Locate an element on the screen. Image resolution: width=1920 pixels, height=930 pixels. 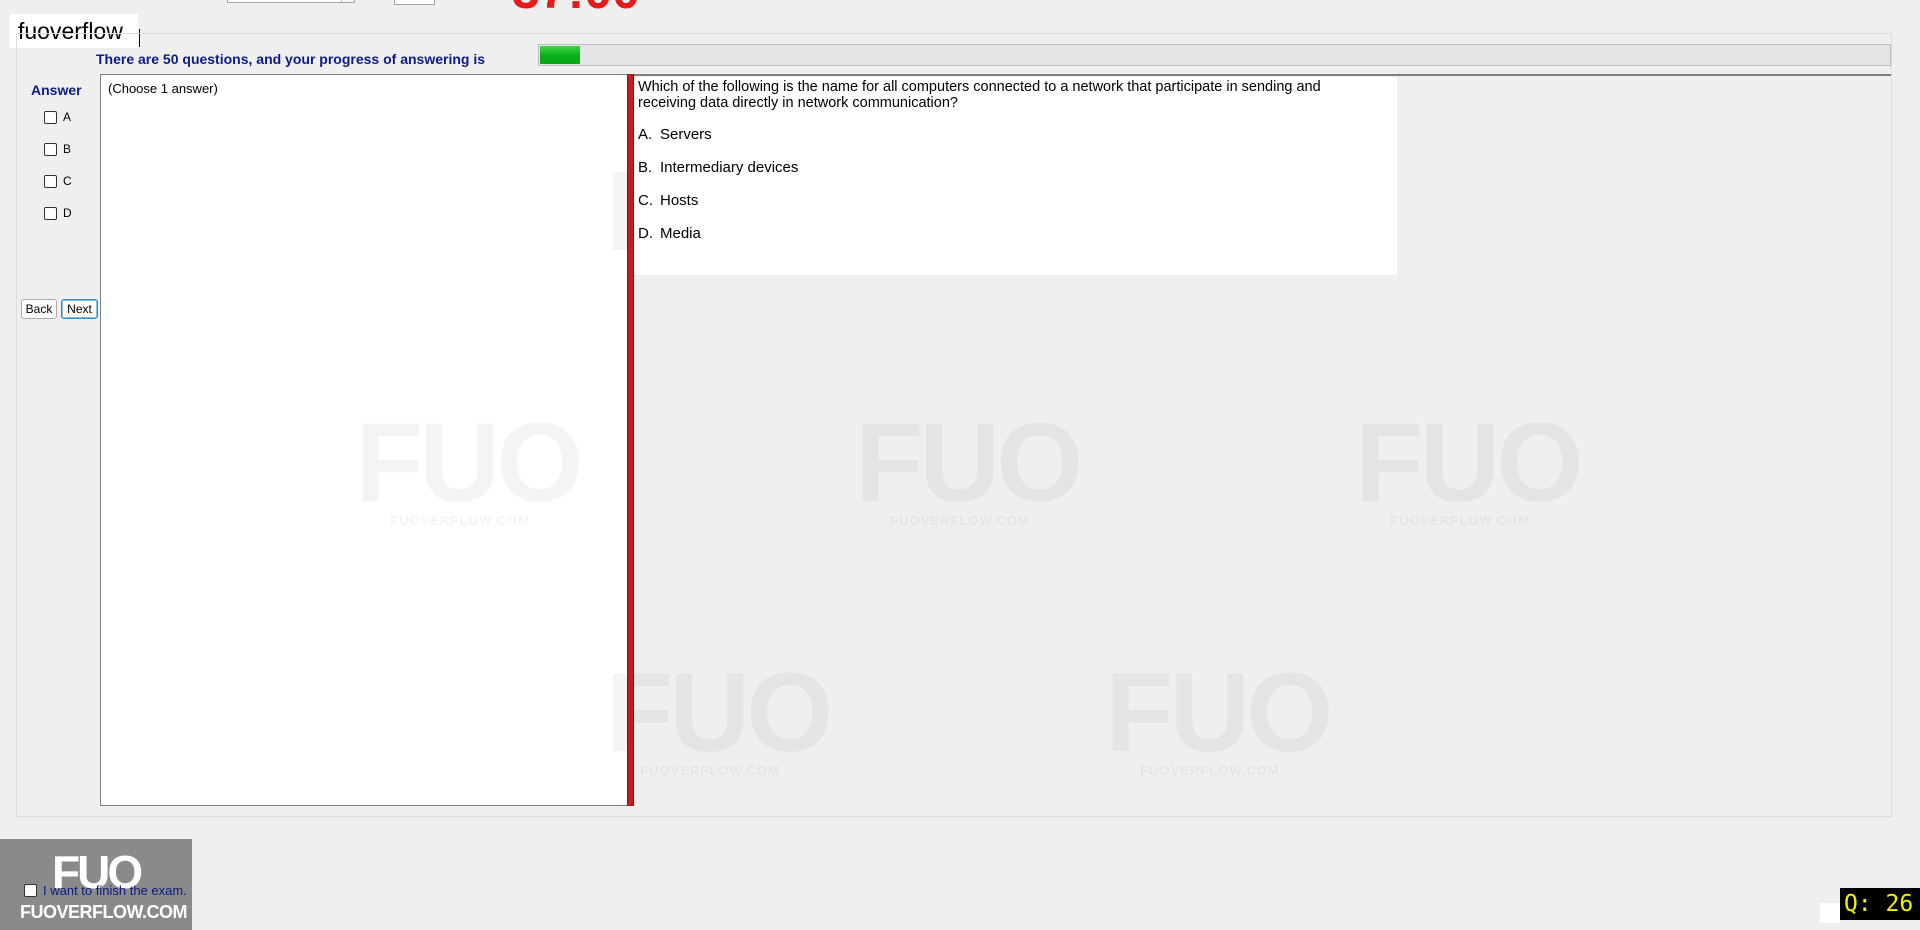
choice-letter: D. is located at coordinates (645, 233).